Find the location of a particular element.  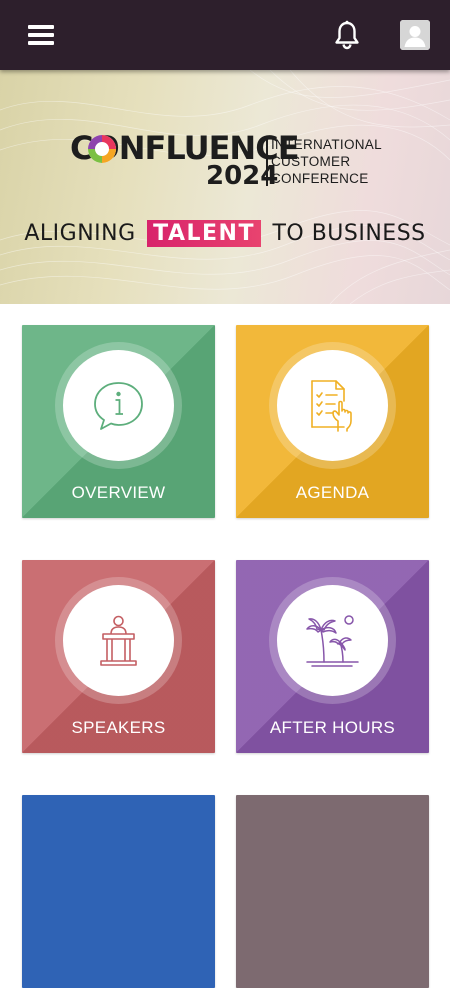

tagline-end: TO BUSINESS is located at coordinates (349, 233).